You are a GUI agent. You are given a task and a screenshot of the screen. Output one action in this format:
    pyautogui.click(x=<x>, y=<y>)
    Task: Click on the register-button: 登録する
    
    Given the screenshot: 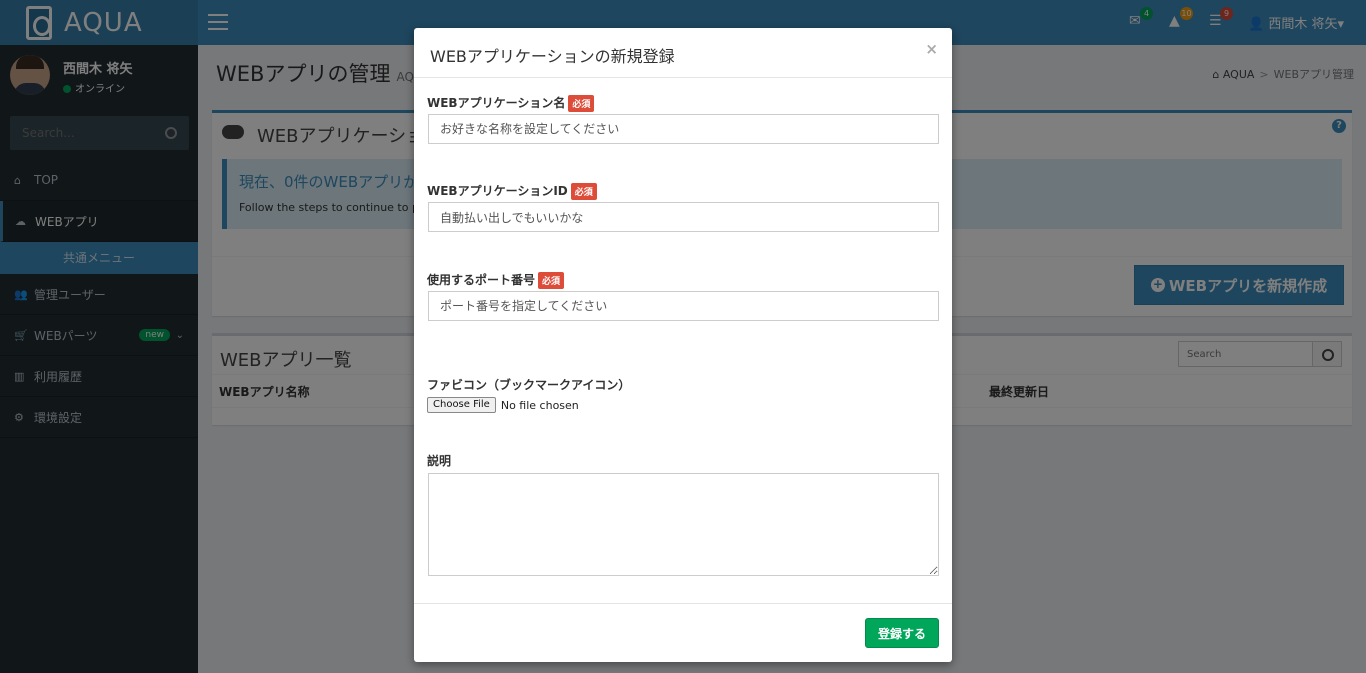 What is the action you would take?
    pyautogui.click(x=902, y=633)
    